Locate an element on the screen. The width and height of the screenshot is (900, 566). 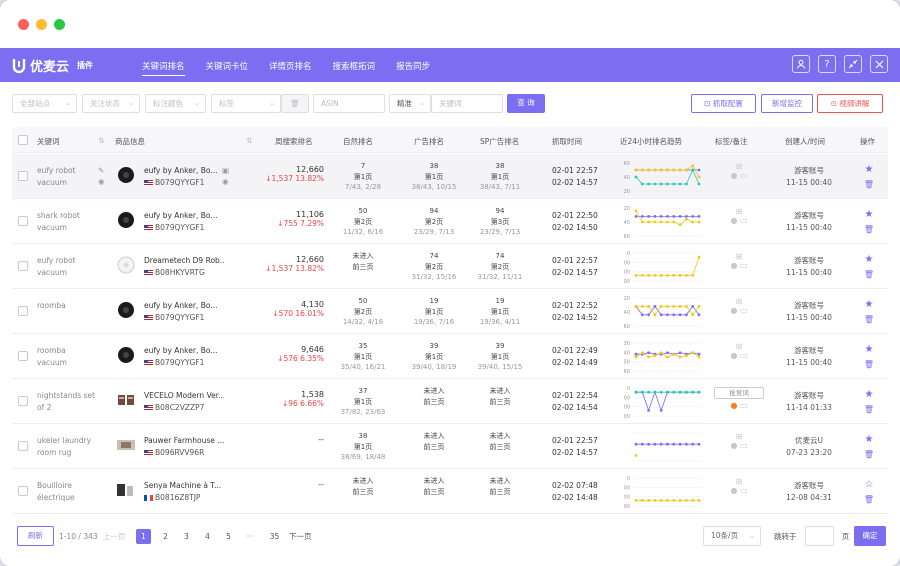
keyword-text: Bouilloire électrique is located at coordinates (68, 491).